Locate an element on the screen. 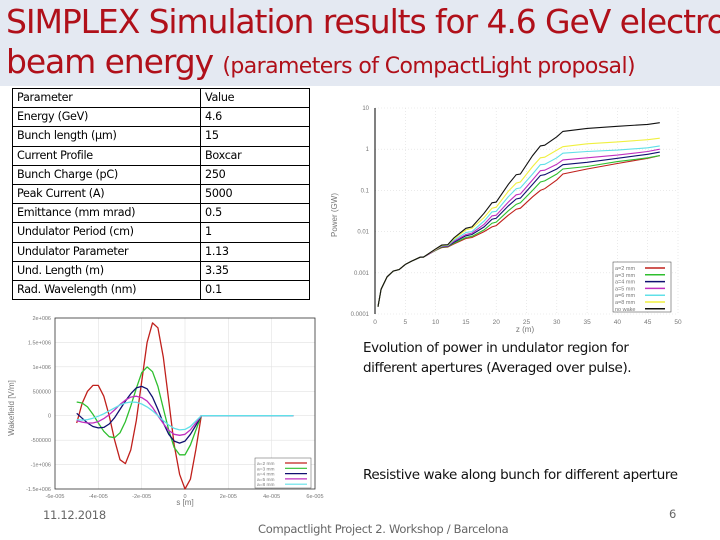 This screenshot has height=540, width=720. parameter-value: 4.6 is located at coordinates (255, 117).